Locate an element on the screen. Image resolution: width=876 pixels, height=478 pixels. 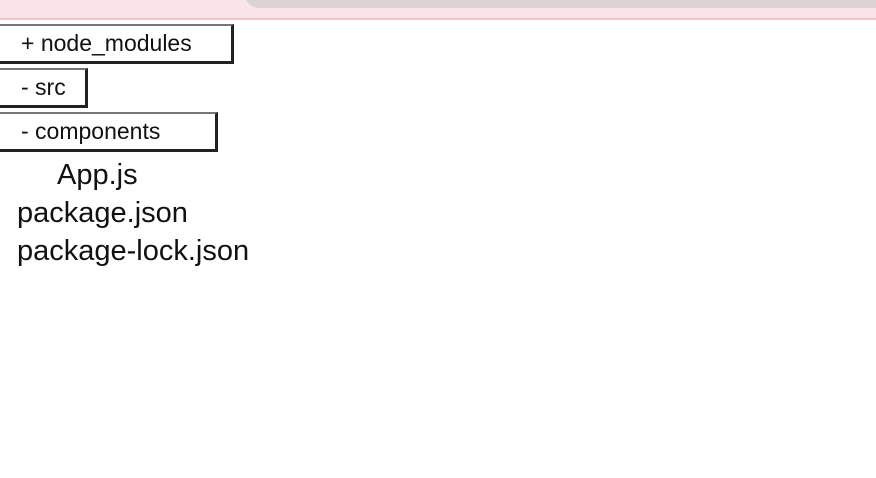
top-strip is located at coordinates (438, 10).